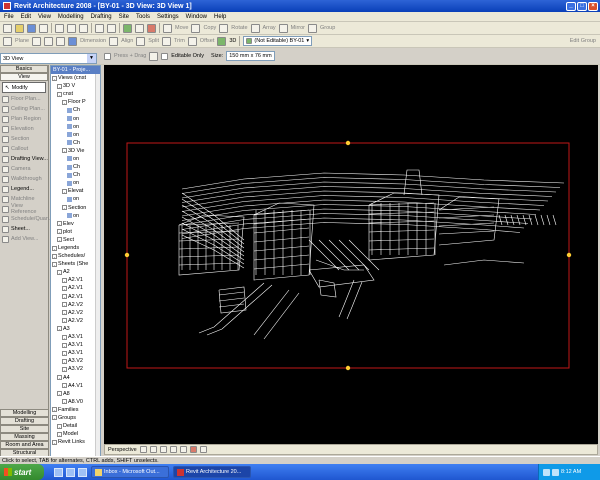 Image resolution: width=600 pixels, height=480 pixels. I want to click on tree-node: - Elevat, so click(75, 191).